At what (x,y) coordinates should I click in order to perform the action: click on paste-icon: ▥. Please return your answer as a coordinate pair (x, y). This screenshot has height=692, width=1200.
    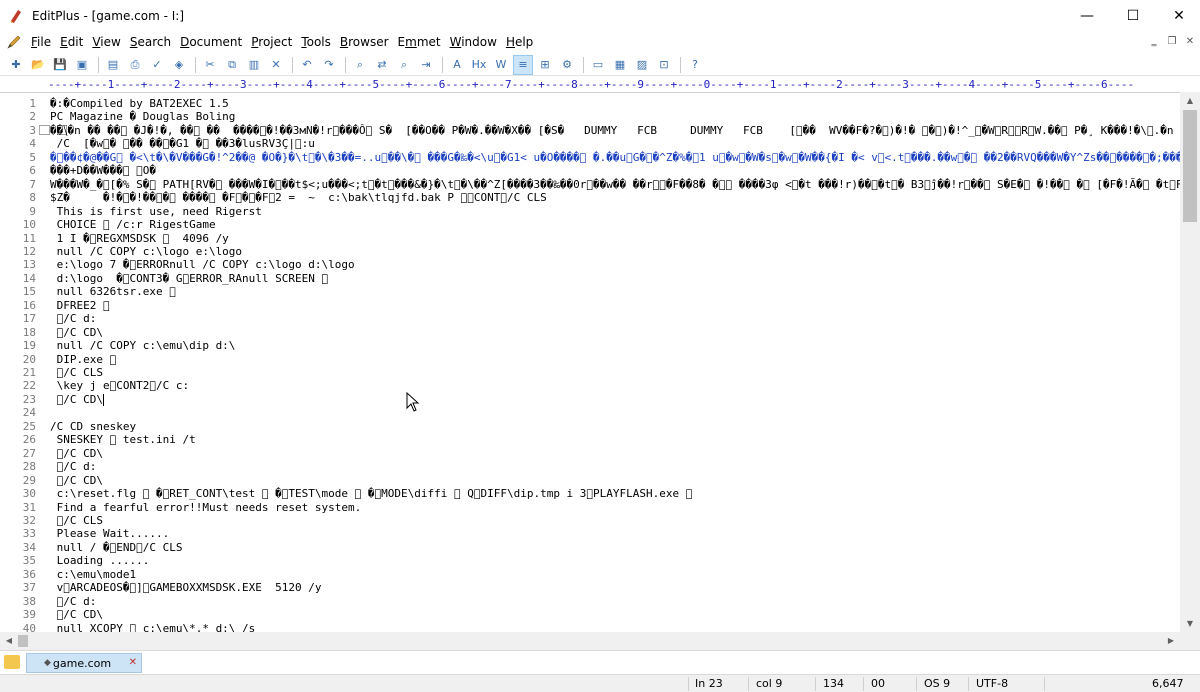
    Looking at the image, I should click on (254, 65).